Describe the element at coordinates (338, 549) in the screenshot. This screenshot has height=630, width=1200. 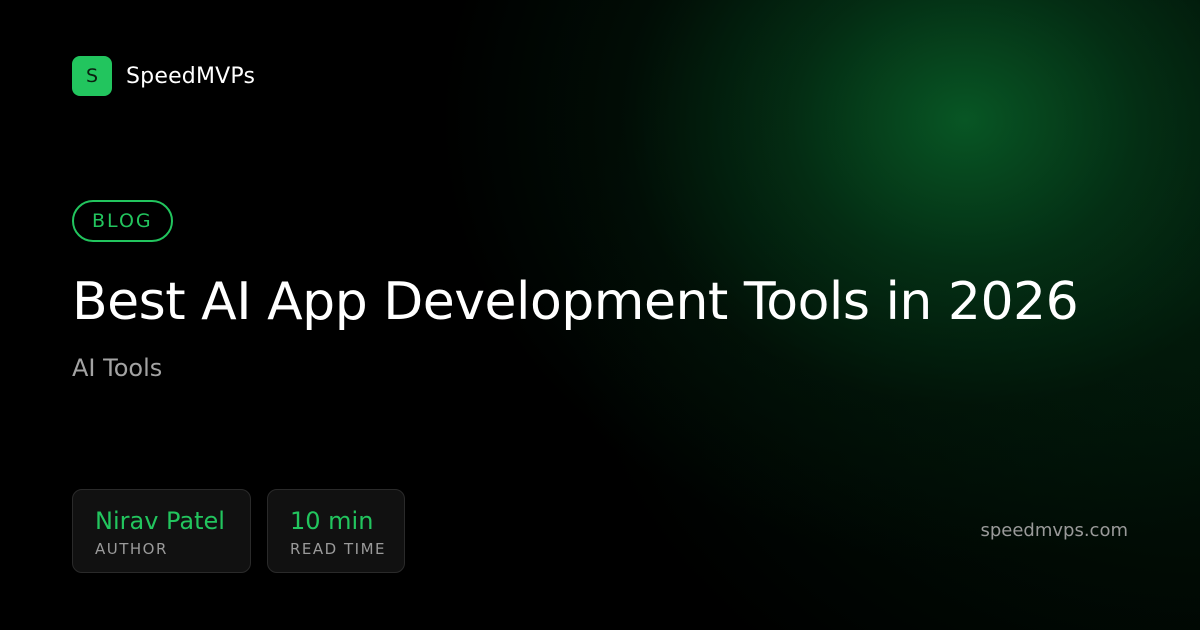
I see `read-time-label: READ TIME` at that location.